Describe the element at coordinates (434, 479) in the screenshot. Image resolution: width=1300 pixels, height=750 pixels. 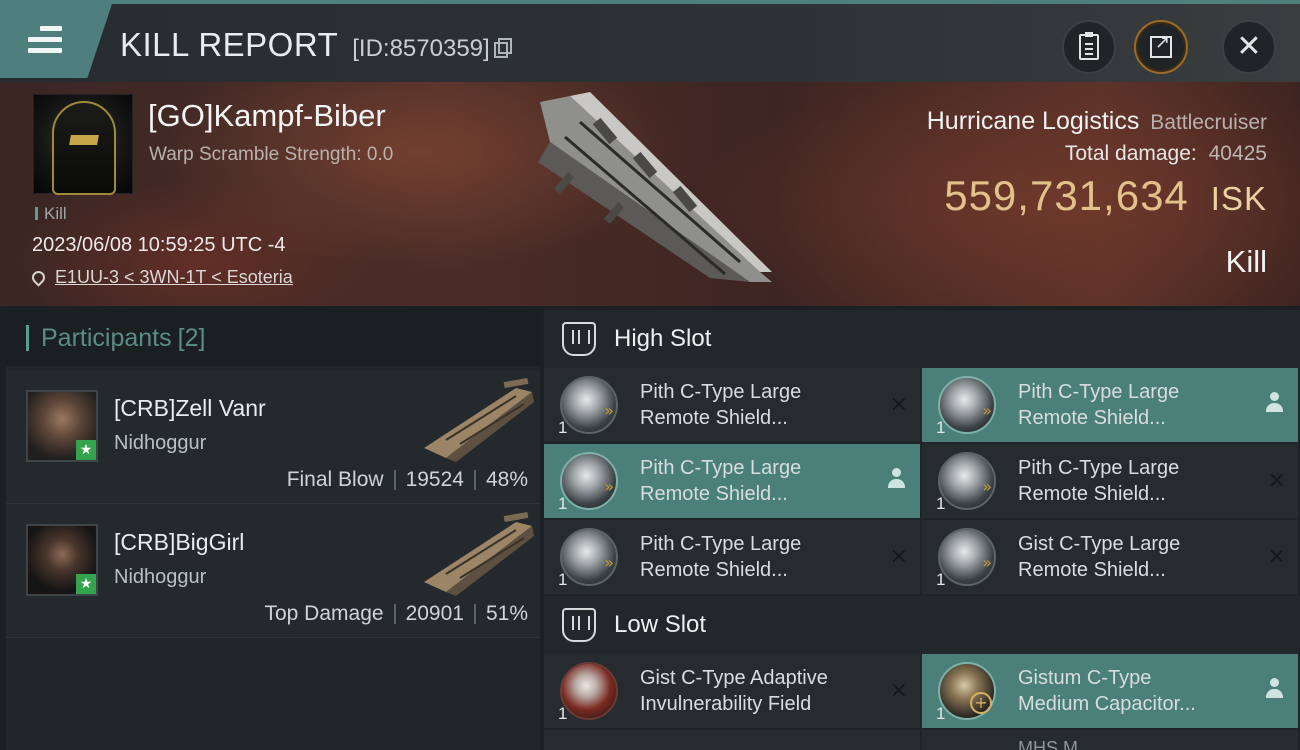
I see `participant-damage: 19524` at that location.